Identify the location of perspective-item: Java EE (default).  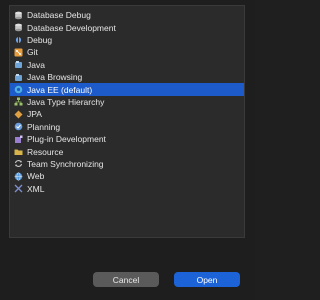
(127, 89).